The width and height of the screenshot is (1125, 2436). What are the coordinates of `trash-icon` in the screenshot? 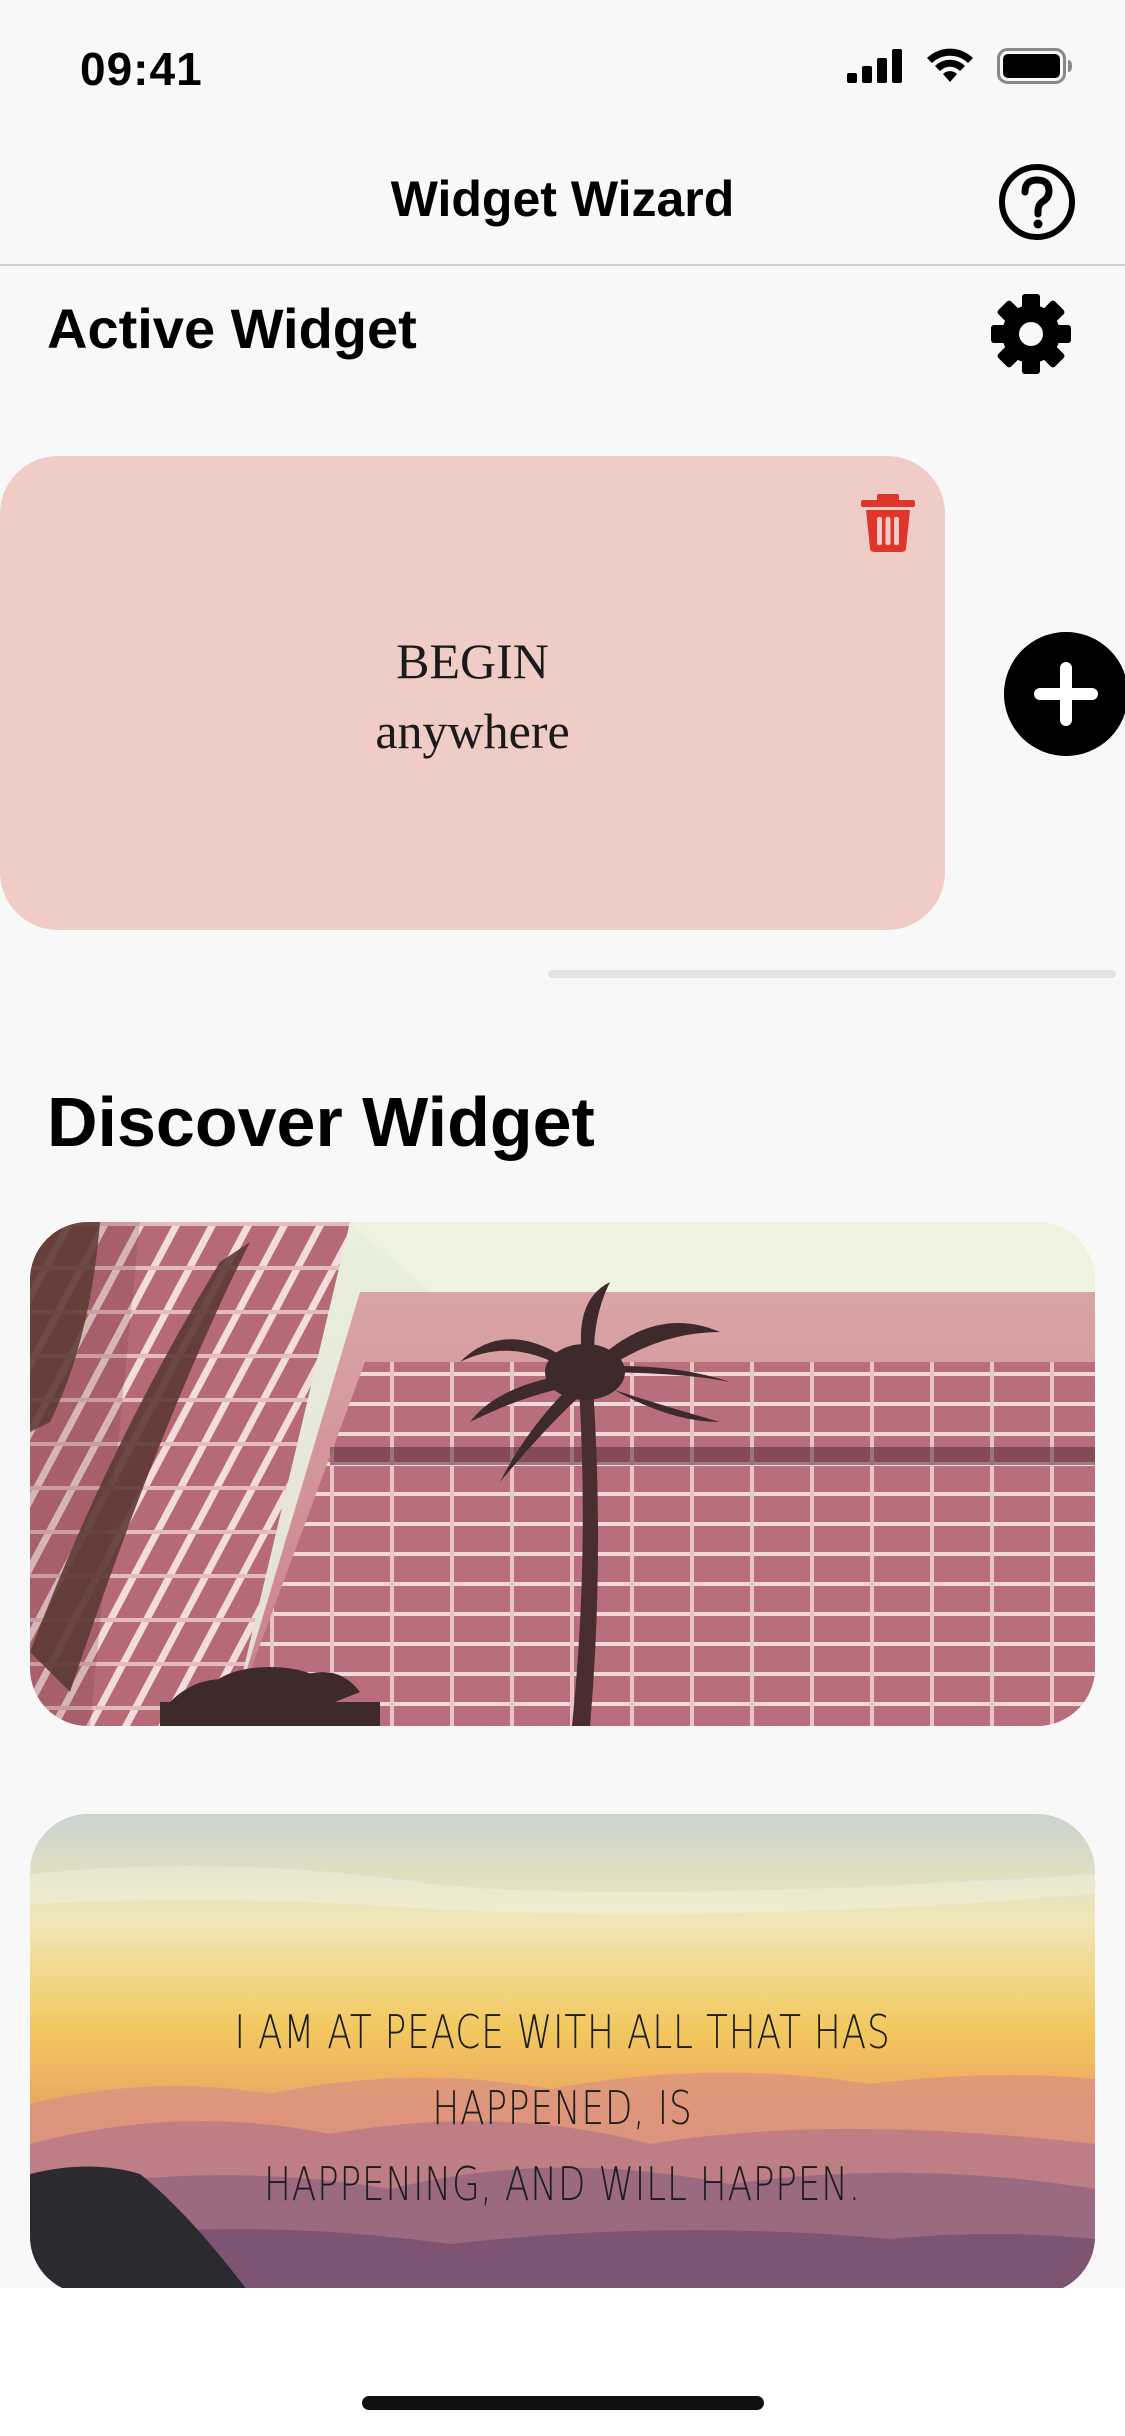 It's located at (888, 523).